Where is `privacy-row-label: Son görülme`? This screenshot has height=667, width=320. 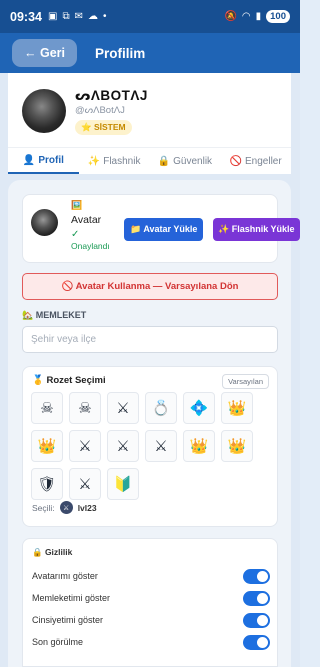
privacy-row-label: Son görülme is located at coordinates (58, 642).